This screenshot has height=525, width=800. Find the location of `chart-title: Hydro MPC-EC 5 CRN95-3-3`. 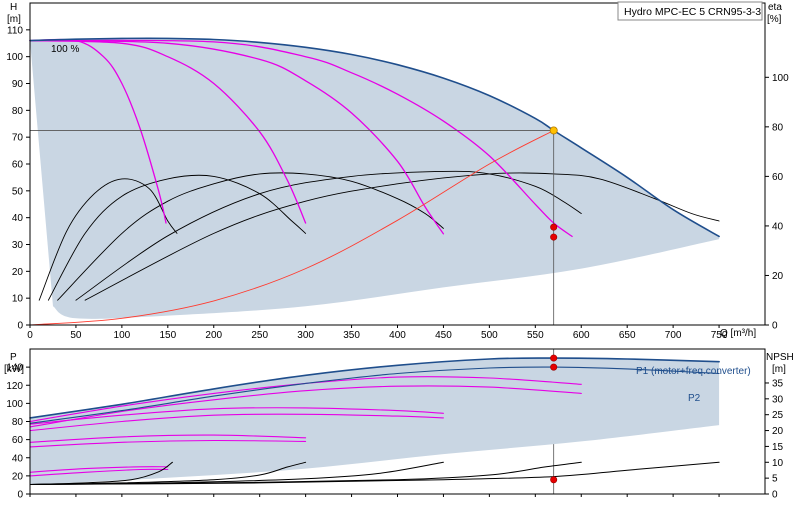

chart-title: Hydro MPC-EC 5 CRN95-3-3 is located at coordinates (692, 12).